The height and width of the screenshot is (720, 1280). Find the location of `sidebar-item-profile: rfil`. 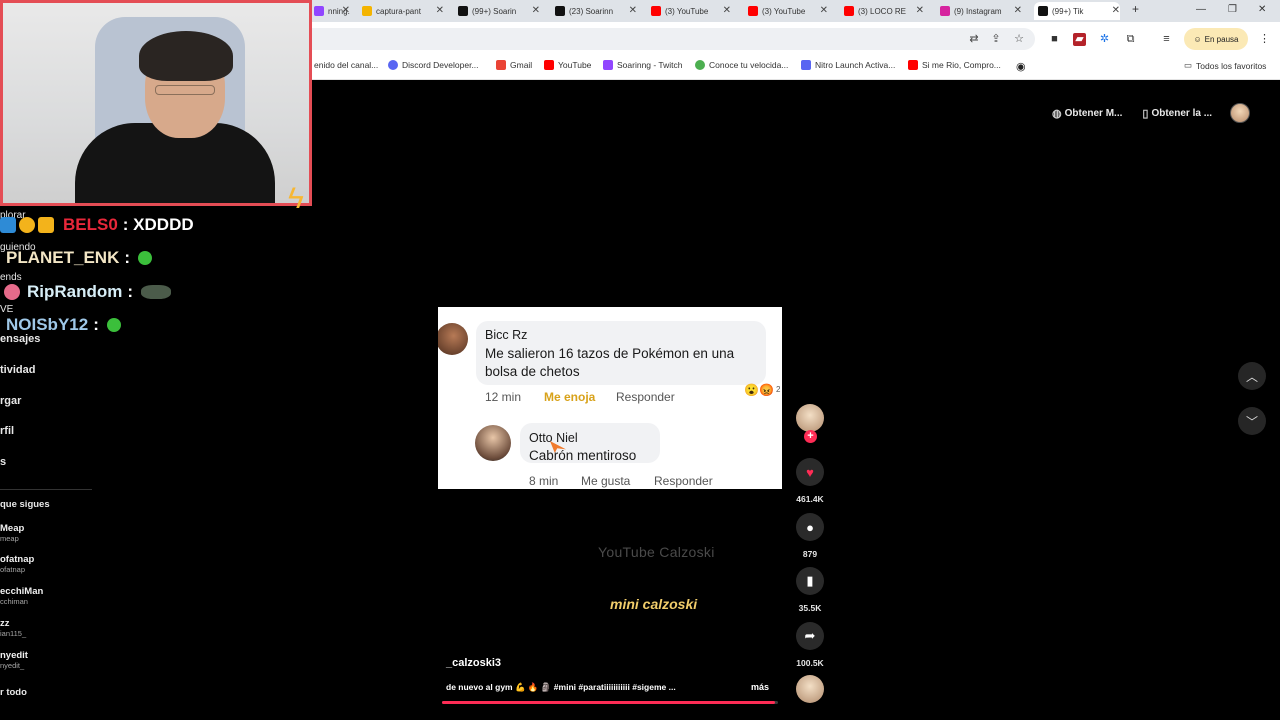

sidebar-item-profile: rfil is located at coordinates (7, 431).